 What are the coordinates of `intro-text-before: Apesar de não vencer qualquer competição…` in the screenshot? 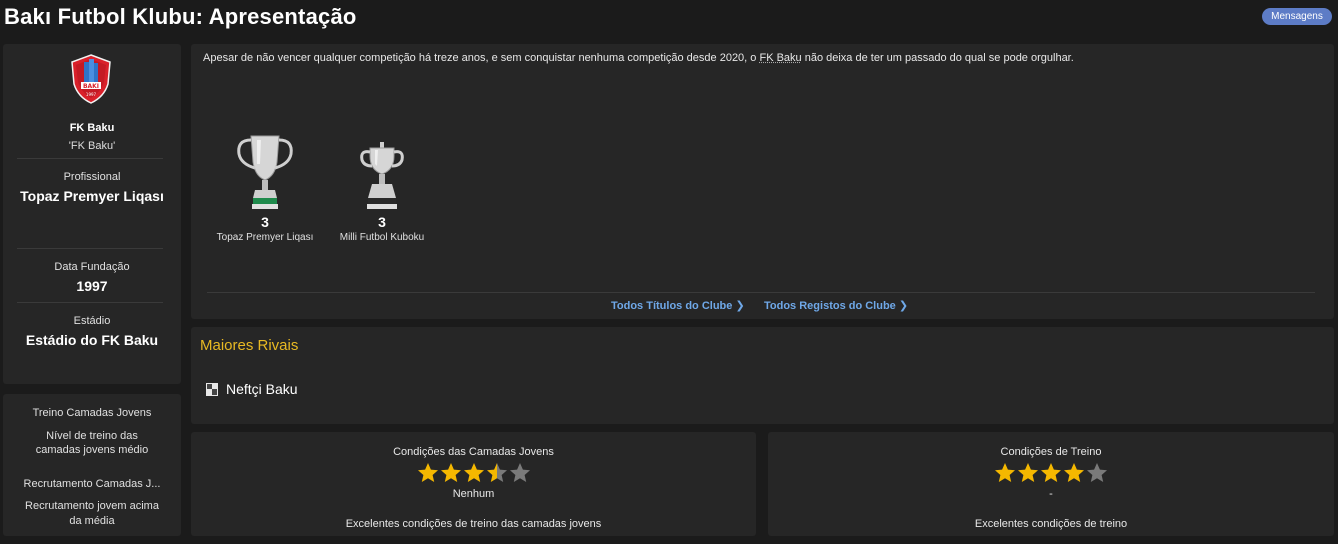 It's located at (481, 58).